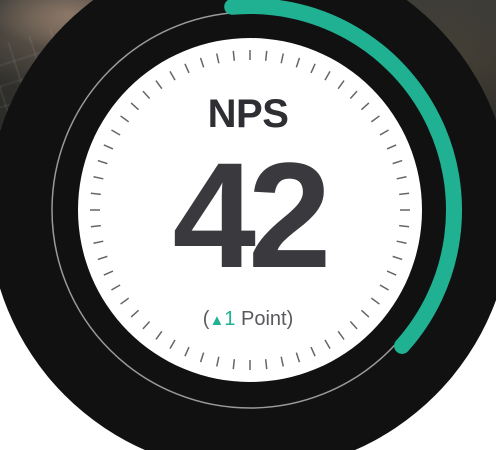 This screenshot has width=496, height=450. What do you see at coordinates (264, 319) in the screenshot?
I see `change-unit: Point)` at bounding box center [264, 319].